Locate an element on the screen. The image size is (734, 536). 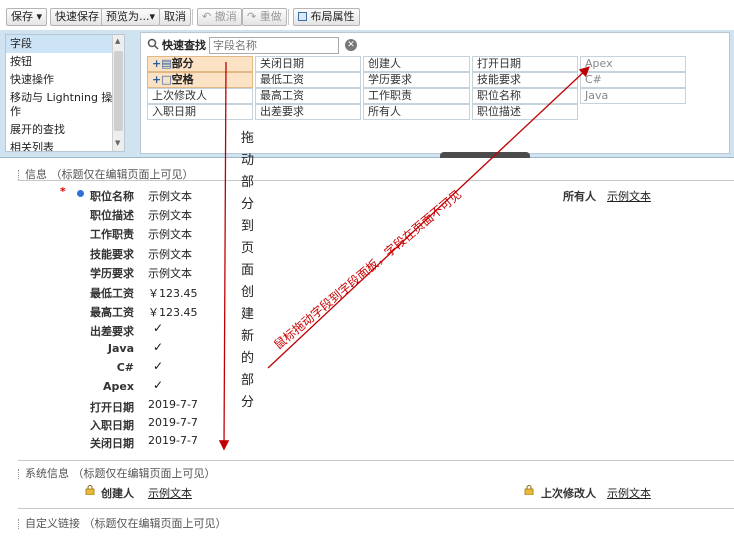
field-label: 关闭日期 is located at coordinates (112, 443).